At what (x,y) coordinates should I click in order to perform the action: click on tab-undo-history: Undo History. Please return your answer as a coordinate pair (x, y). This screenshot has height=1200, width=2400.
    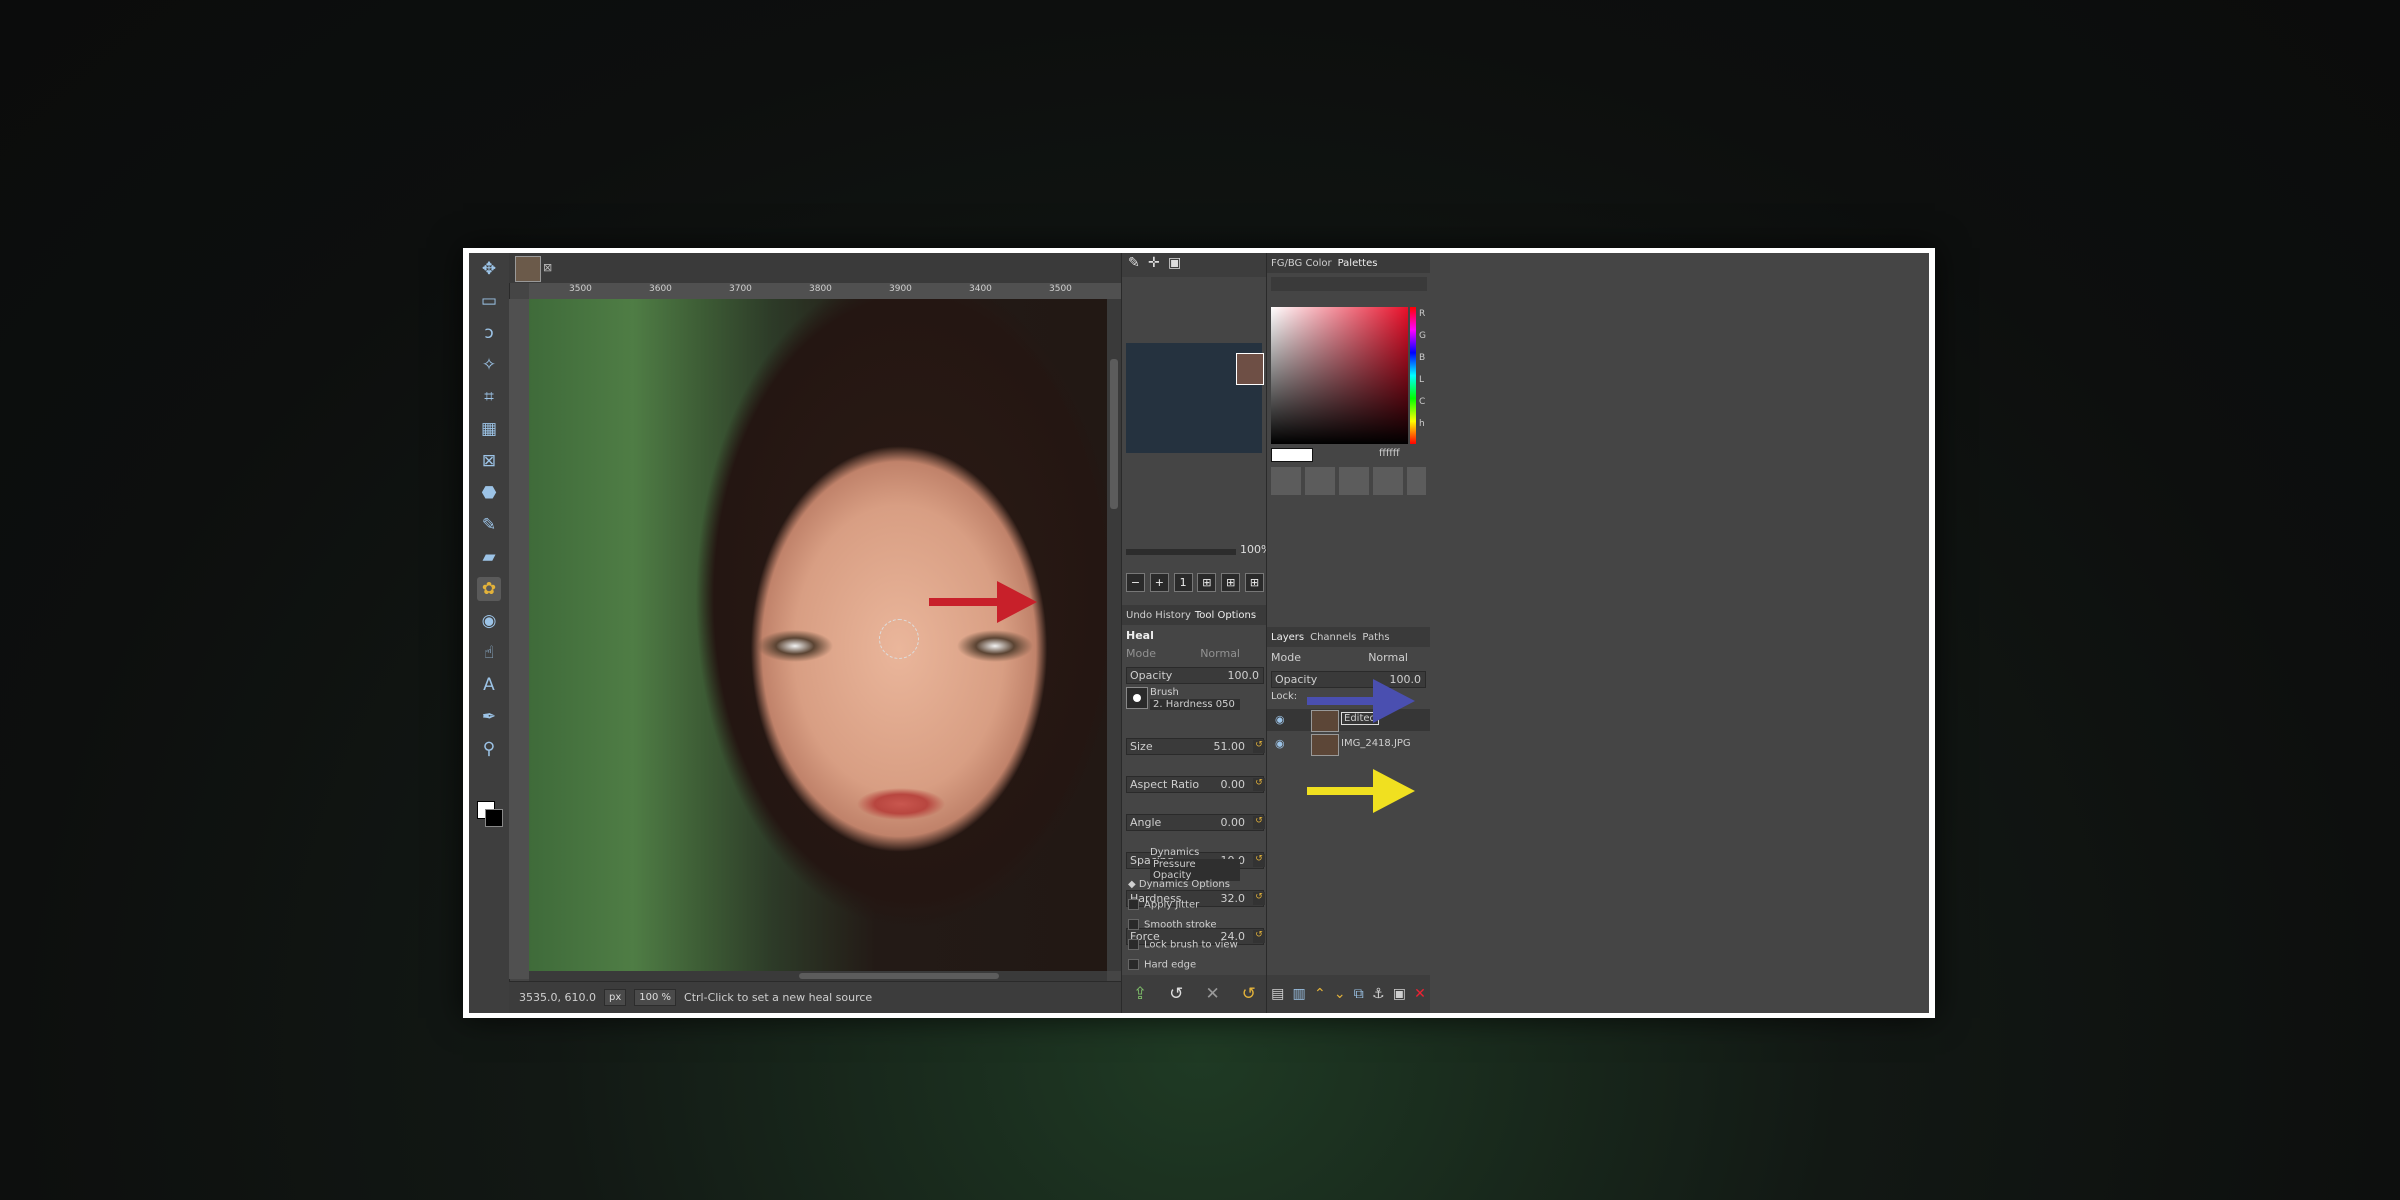
    Looking at the image, I should click on (1158, 615).